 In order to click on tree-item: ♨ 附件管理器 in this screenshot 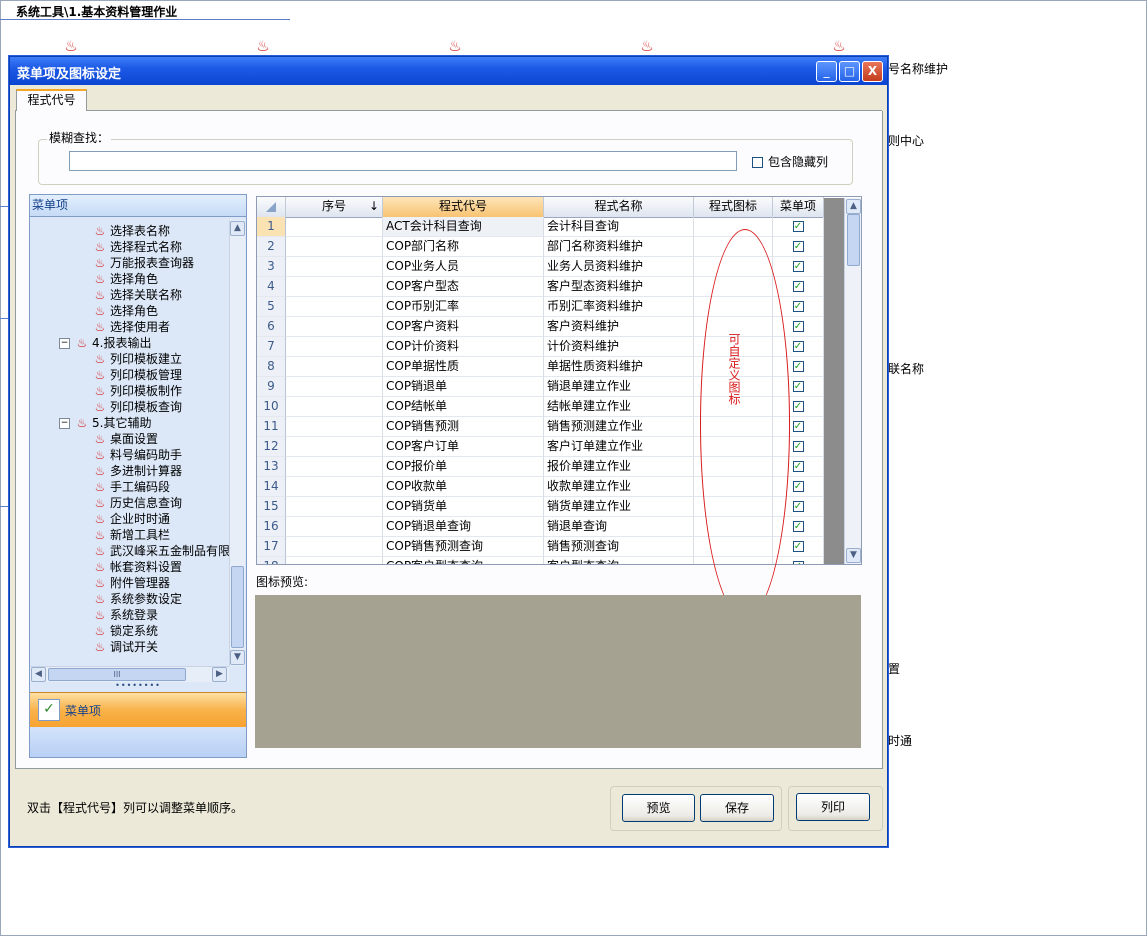, I will do `click(132, 583)`.